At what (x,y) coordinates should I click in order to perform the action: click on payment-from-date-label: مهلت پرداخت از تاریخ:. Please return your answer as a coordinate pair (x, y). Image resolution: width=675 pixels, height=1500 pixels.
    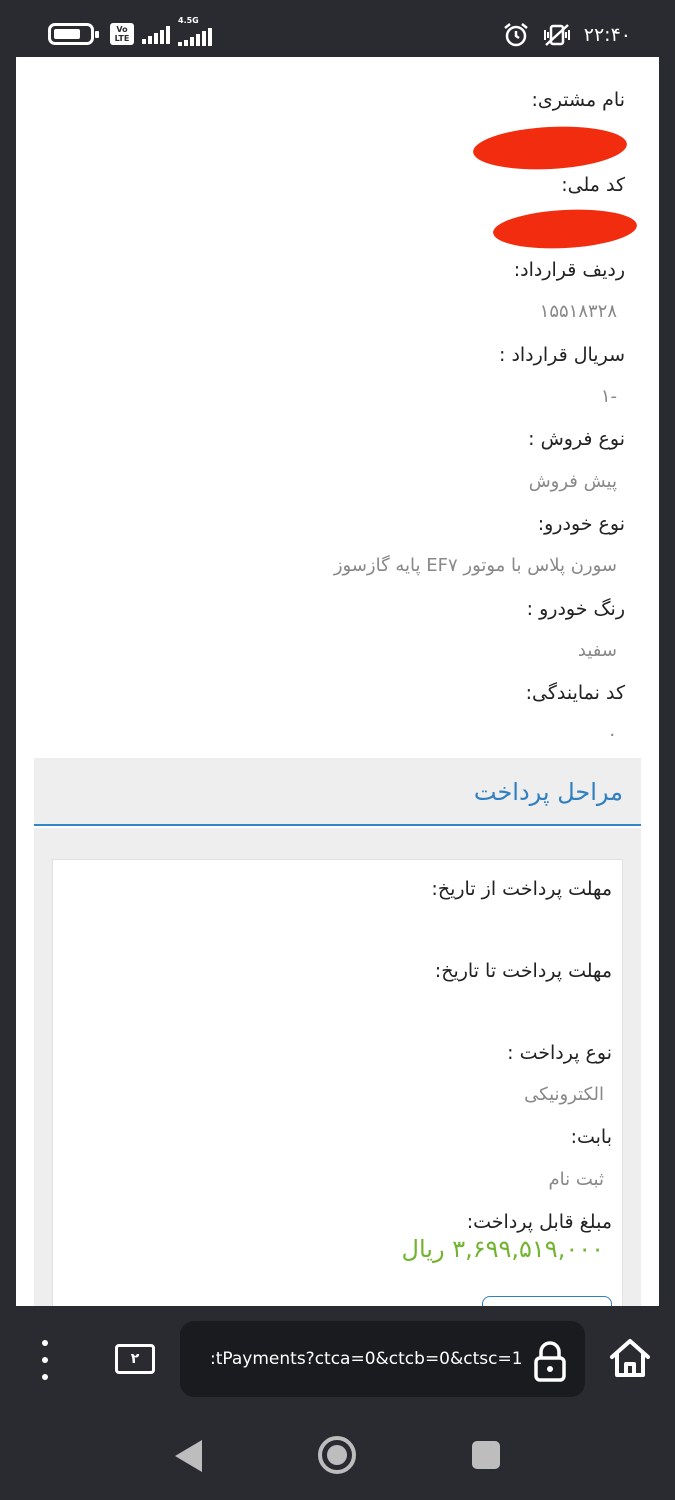
    Looking at the image, I should click on (521, 889).